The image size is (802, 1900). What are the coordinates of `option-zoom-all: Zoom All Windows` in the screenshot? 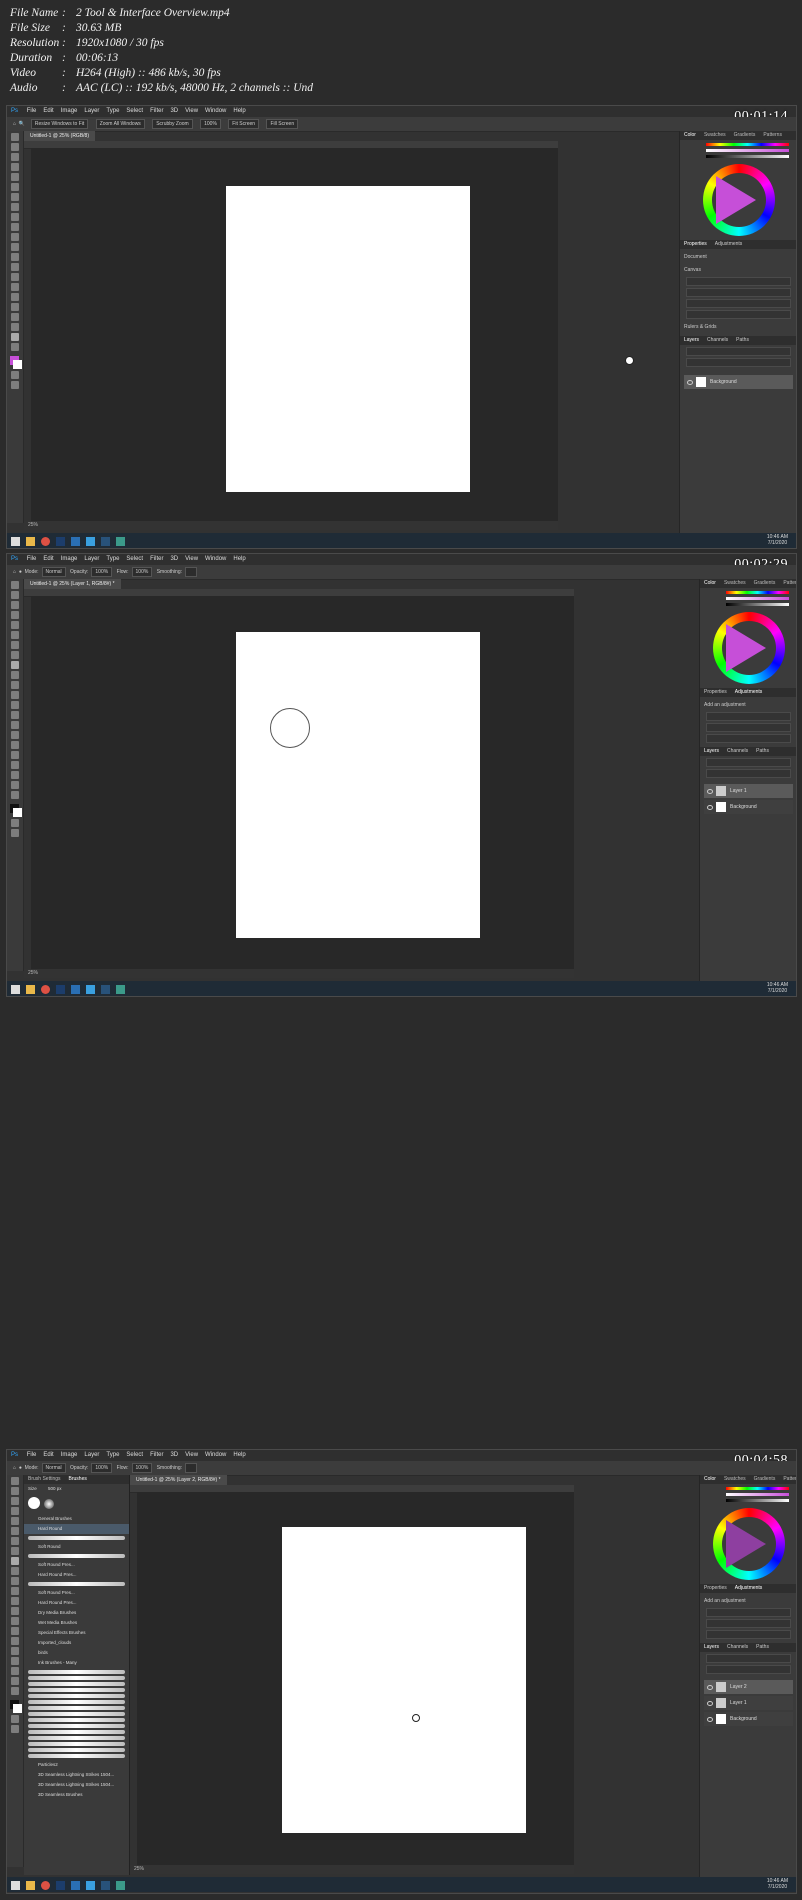 It's located at (120, 124).